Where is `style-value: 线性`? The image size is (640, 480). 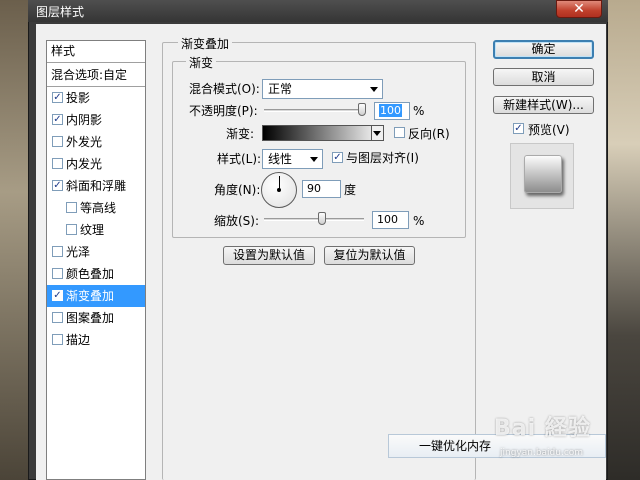 style-value: 线性 is located at coordinates (280, 159).